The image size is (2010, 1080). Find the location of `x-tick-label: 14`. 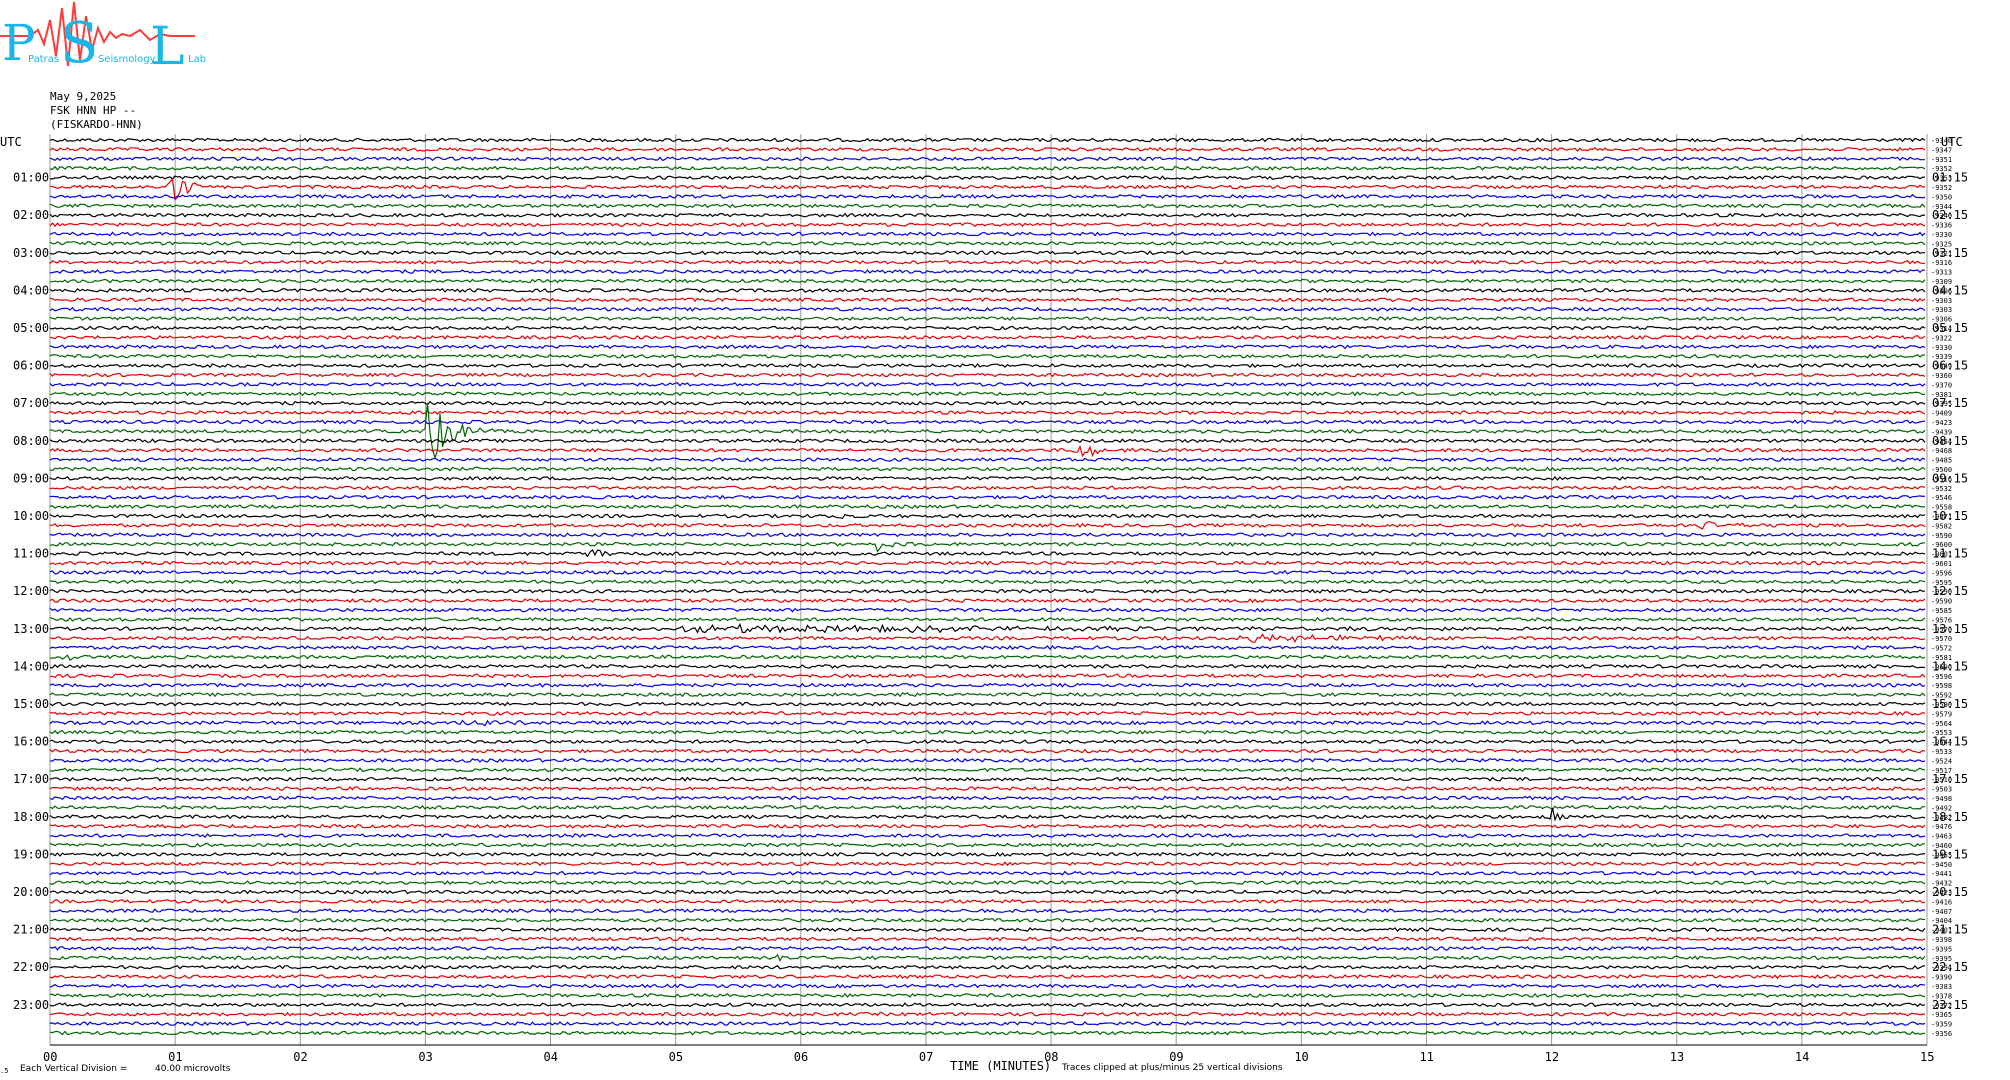

x-tick-label: 14 is located at coordinates (1802, 1057).